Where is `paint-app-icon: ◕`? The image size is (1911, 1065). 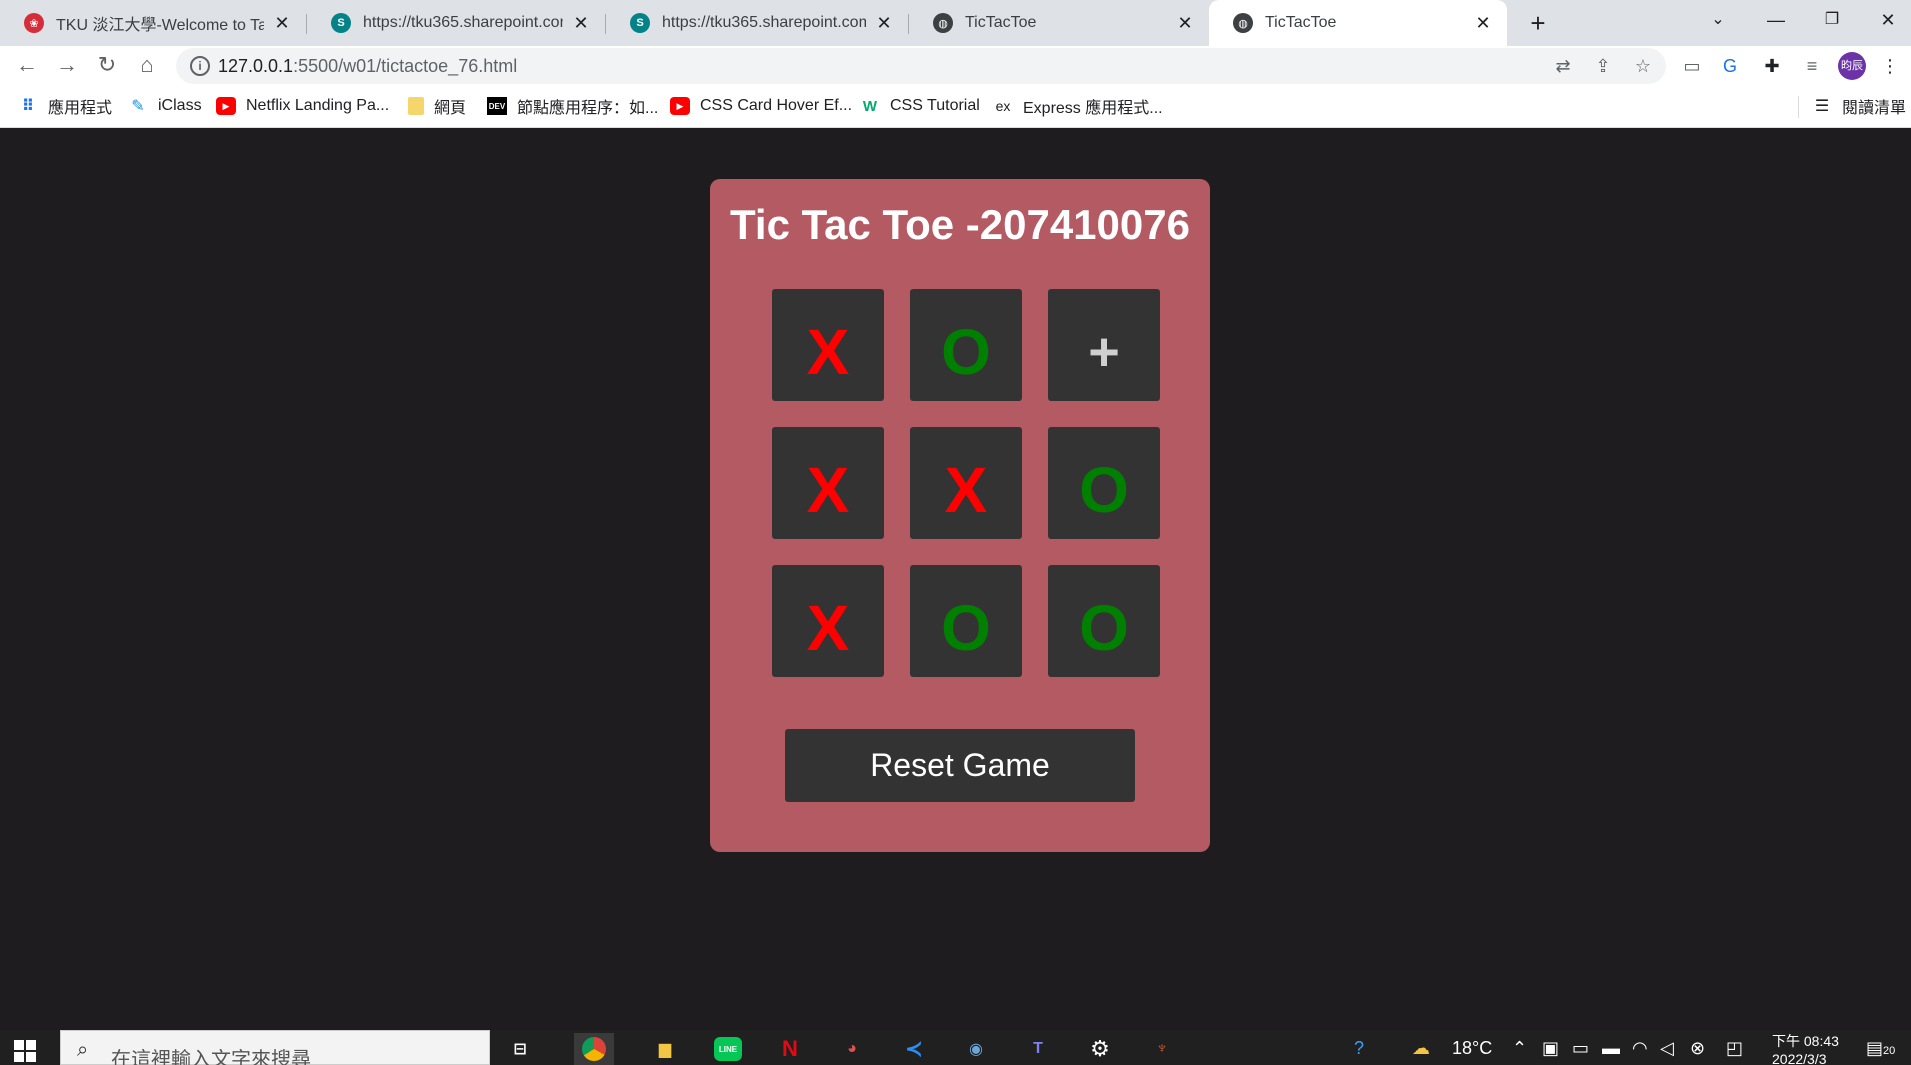
paint-app-icon: ◕ is located at coordinates (852, 1049).